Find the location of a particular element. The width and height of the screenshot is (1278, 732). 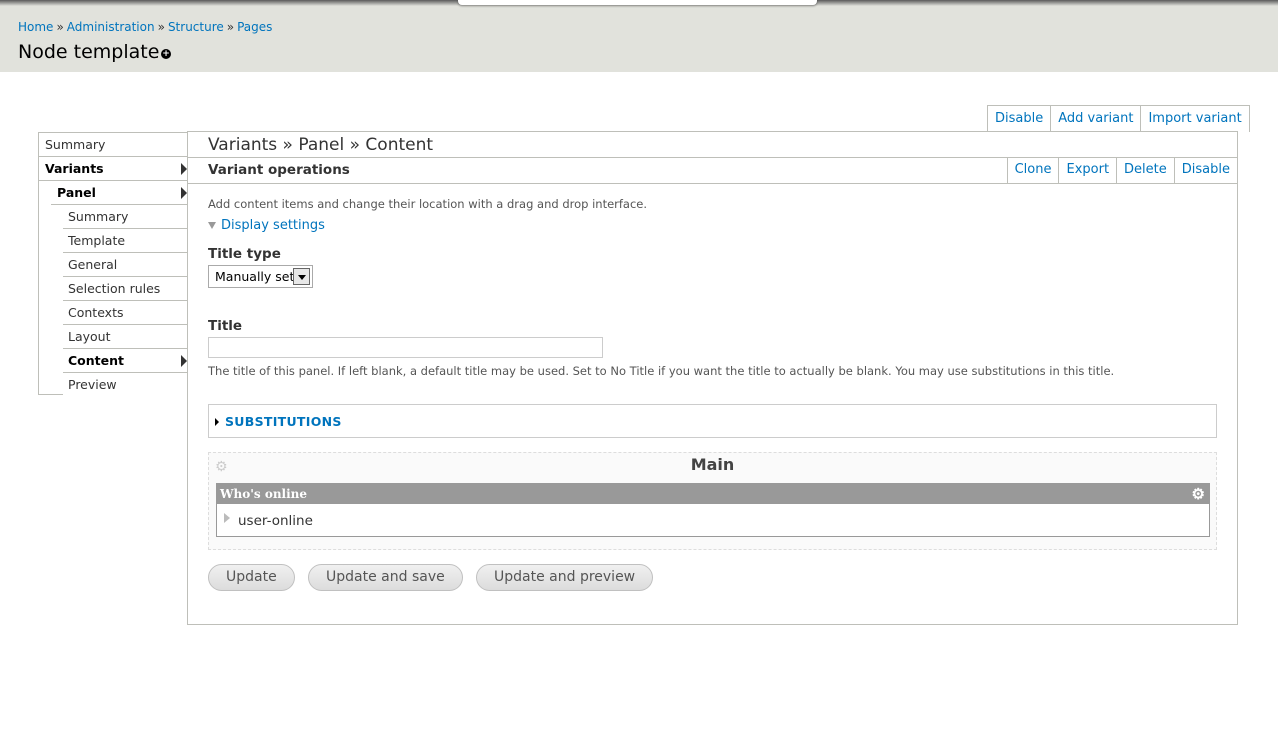

triangle-down-icon is located at coordinates (212, 225).